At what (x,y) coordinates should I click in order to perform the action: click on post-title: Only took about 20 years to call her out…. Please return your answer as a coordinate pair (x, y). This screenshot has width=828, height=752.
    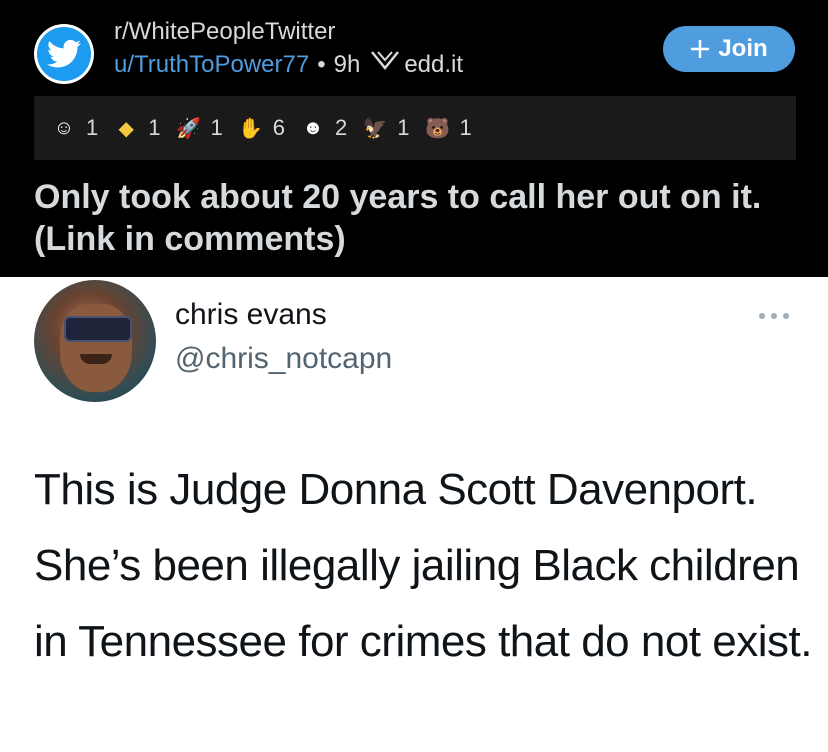
    Looking at the image, I should click on (419, 218).